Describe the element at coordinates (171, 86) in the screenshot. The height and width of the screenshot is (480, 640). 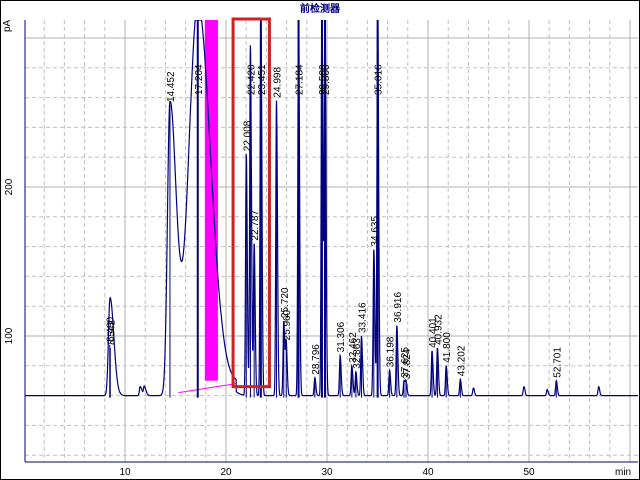
I see `peak-label: 14.452` at that location.